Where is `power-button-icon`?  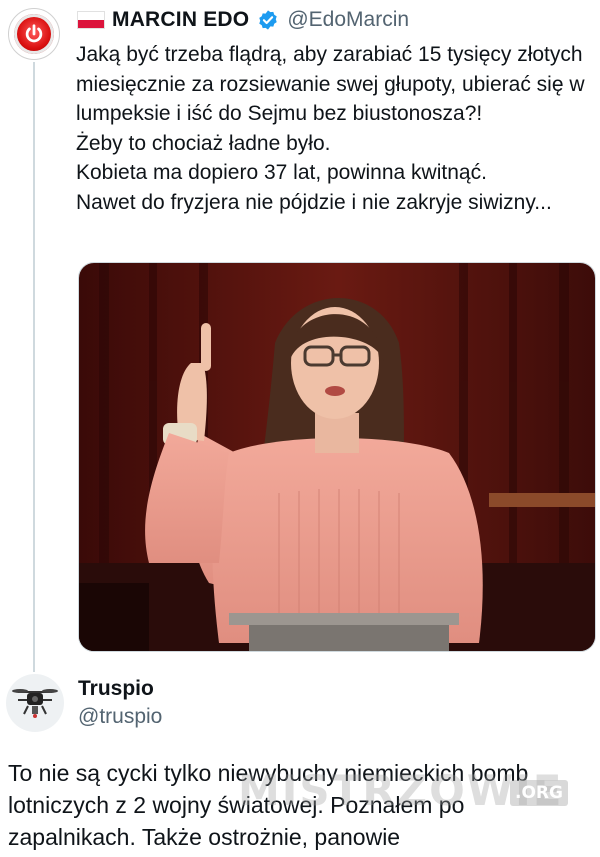
power-button-icon is located at coordinates (34, 34).